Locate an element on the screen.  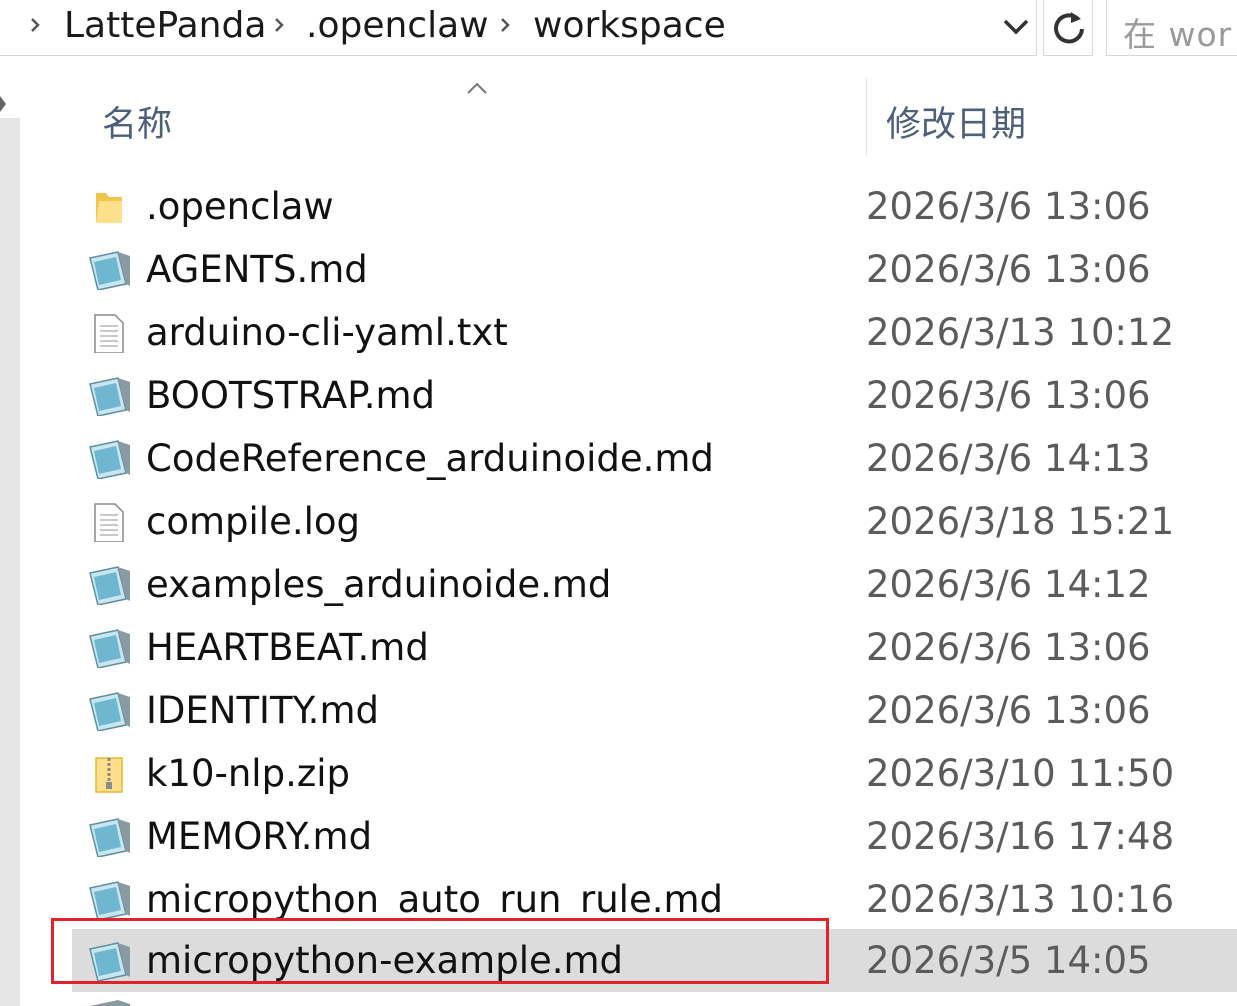
navigation-pane-edge is located at coordinates (10, 532).